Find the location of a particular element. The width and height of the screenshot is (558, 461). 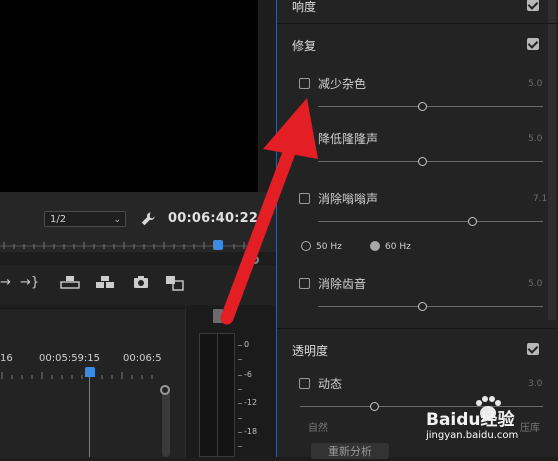

reduce-noise-slider-track is located at coordinates (430, 106).